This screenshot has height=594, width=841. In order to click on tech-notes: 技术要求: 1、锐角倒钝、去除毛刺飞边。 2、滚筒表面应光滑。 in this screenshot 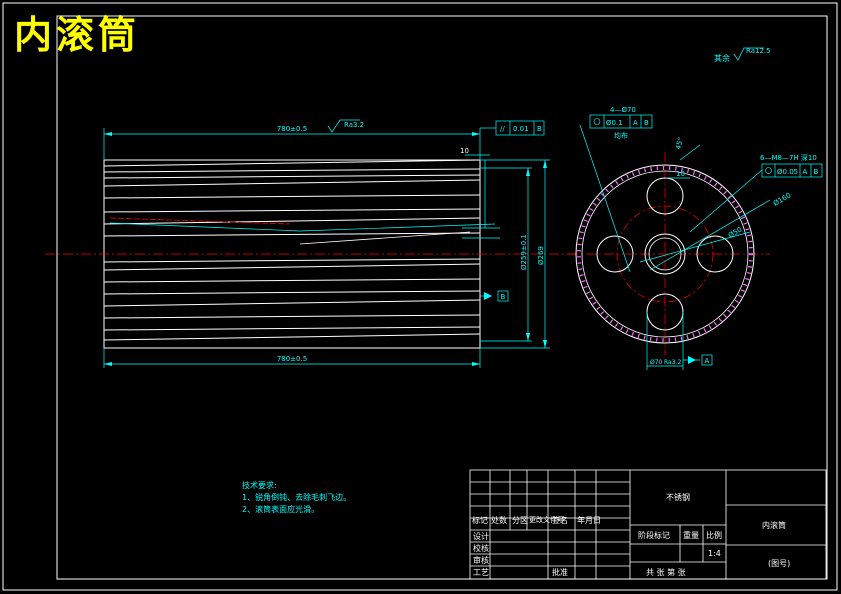, I will do `click(296, 498)`.